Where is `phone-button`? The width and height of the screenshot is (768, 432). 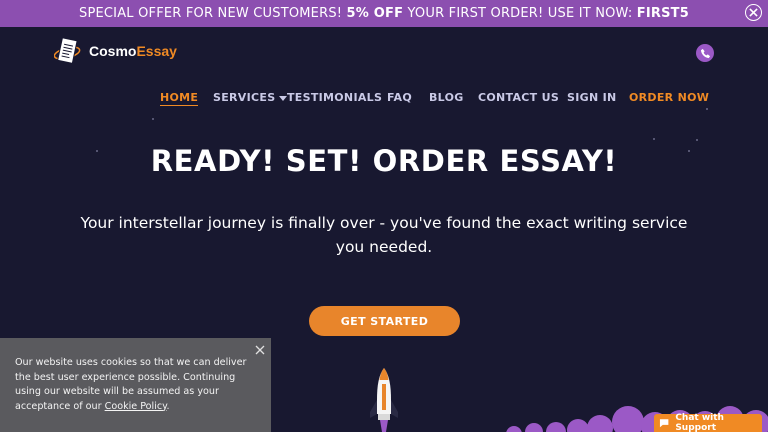
phone-button is located at coordinates (705, 53).